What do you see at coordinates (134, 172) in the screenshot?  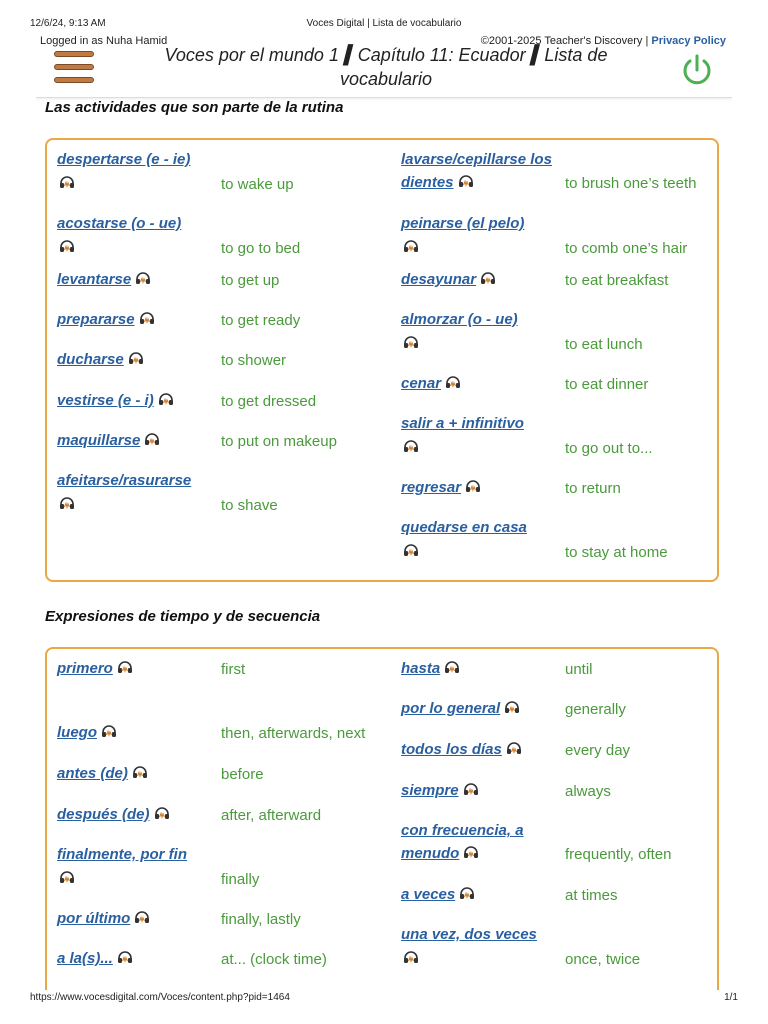 I see `vocab-term-link: despertarse (e - ie)` at bounding box center [134, 172].